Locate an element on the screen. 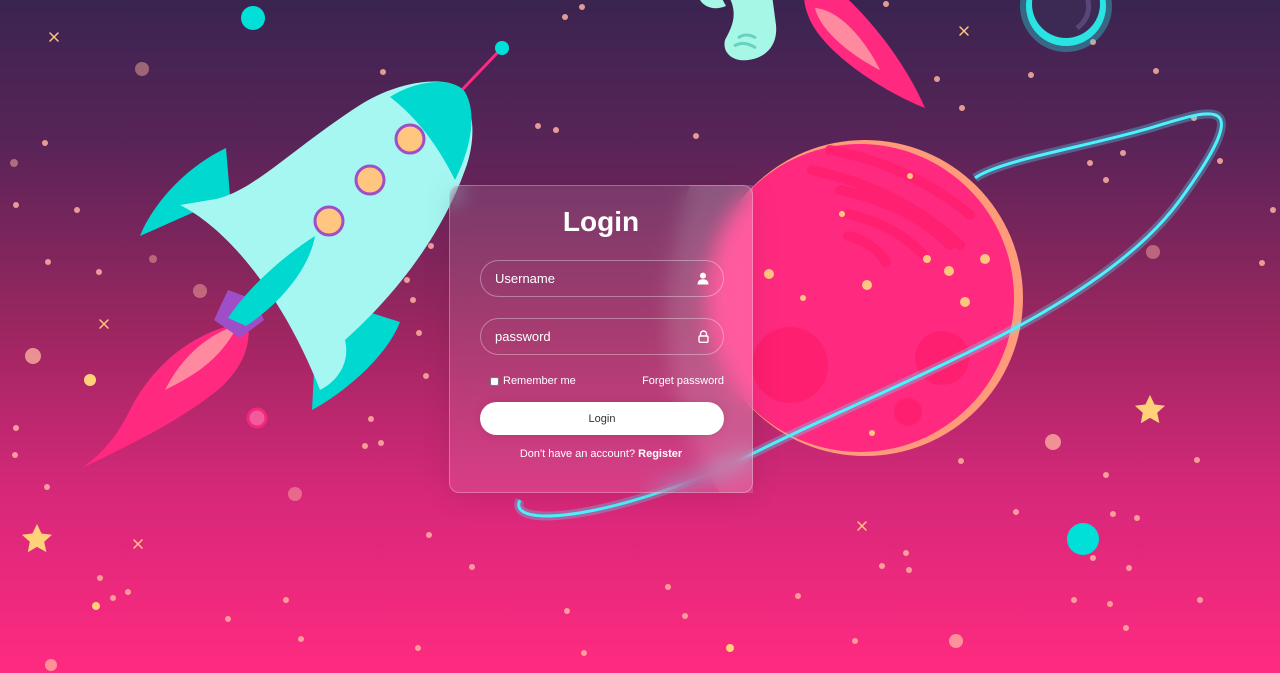 The width and height of the screenshot is (1280, 673). username-input is located at coordinates (602, 278).